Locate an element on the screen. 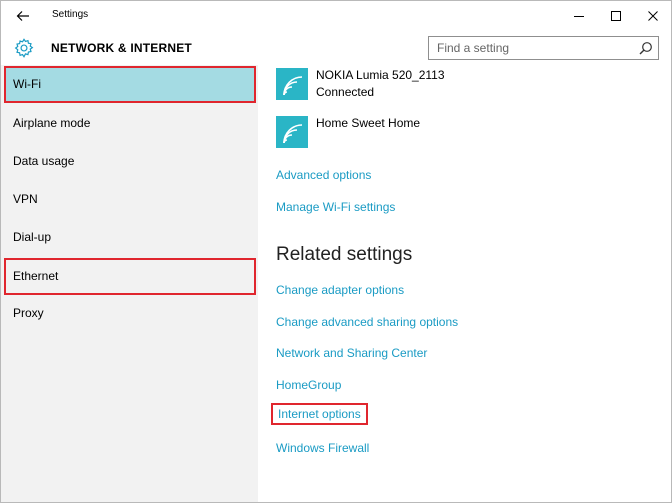  back-arrow-icon is located at coordinates (22, 16).